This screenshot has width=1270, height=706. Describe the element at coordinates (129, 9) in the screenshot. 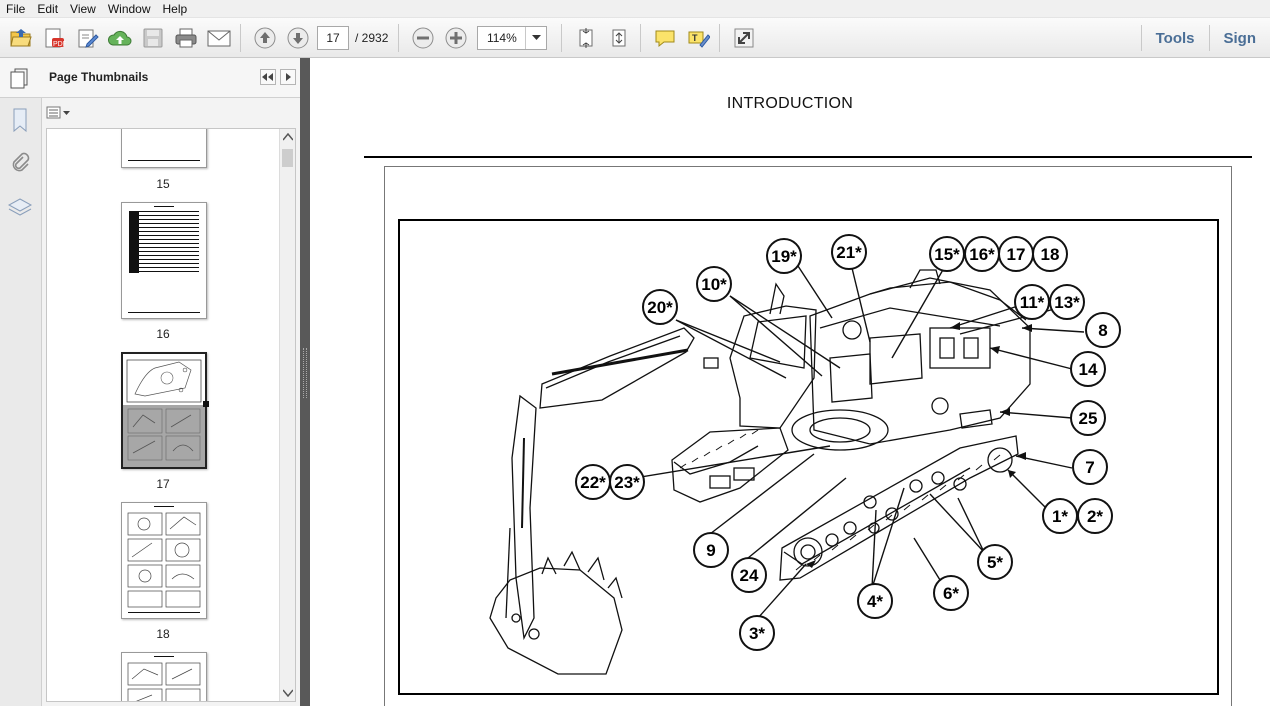

I see `menu-window: Window` at that location.